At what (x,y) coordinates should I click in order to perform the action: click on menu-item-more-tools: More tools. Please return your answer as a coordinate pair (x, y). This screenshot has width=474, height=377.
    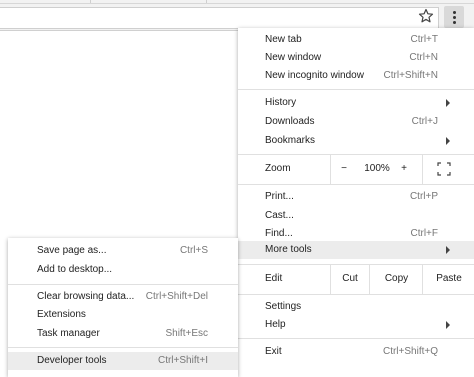
    Looking at the image, I should click on (356, 250).